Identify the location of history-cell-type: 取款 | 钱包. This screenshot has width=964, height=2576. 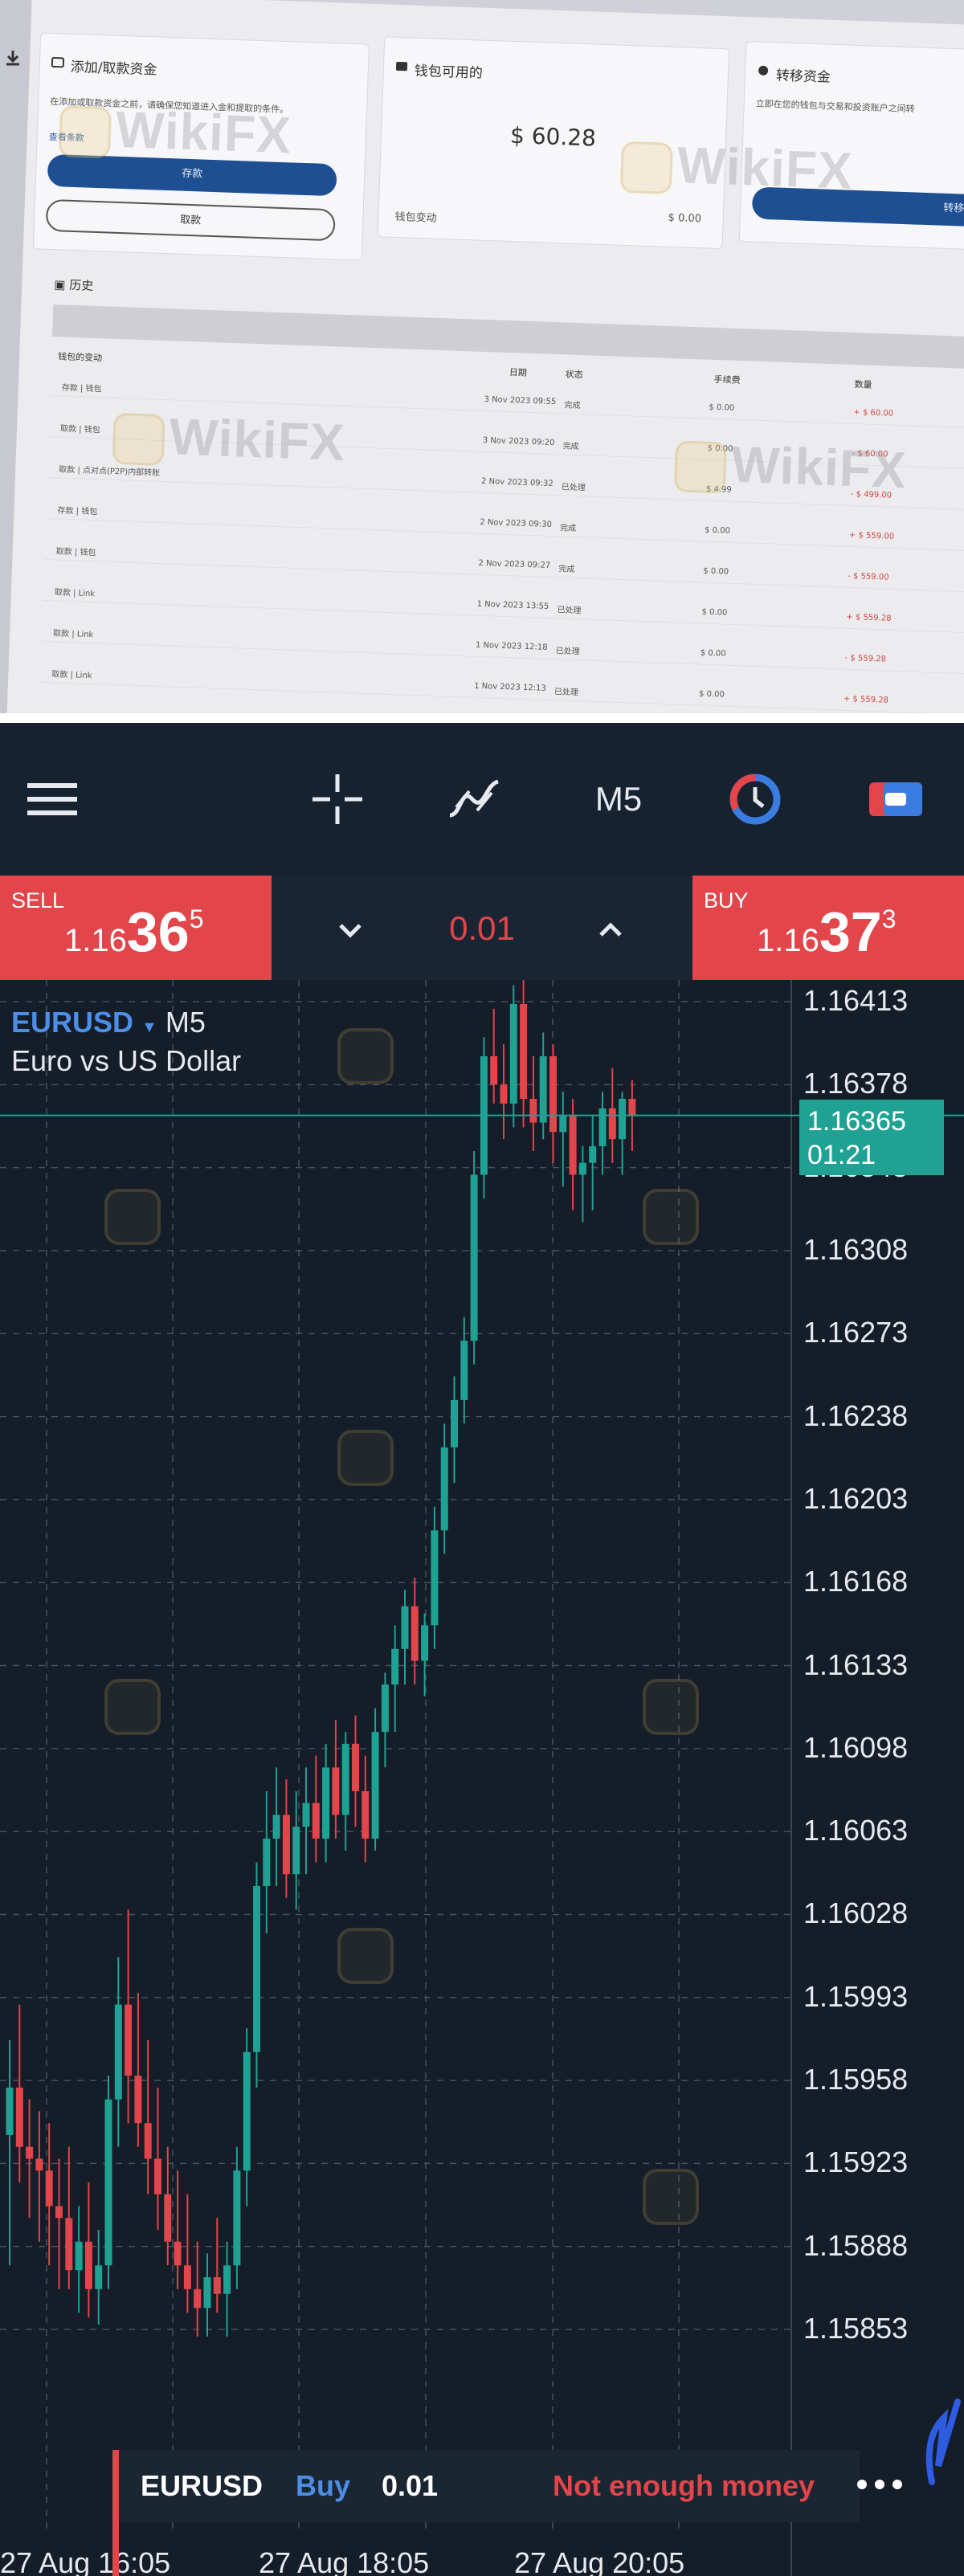
(75, 552).